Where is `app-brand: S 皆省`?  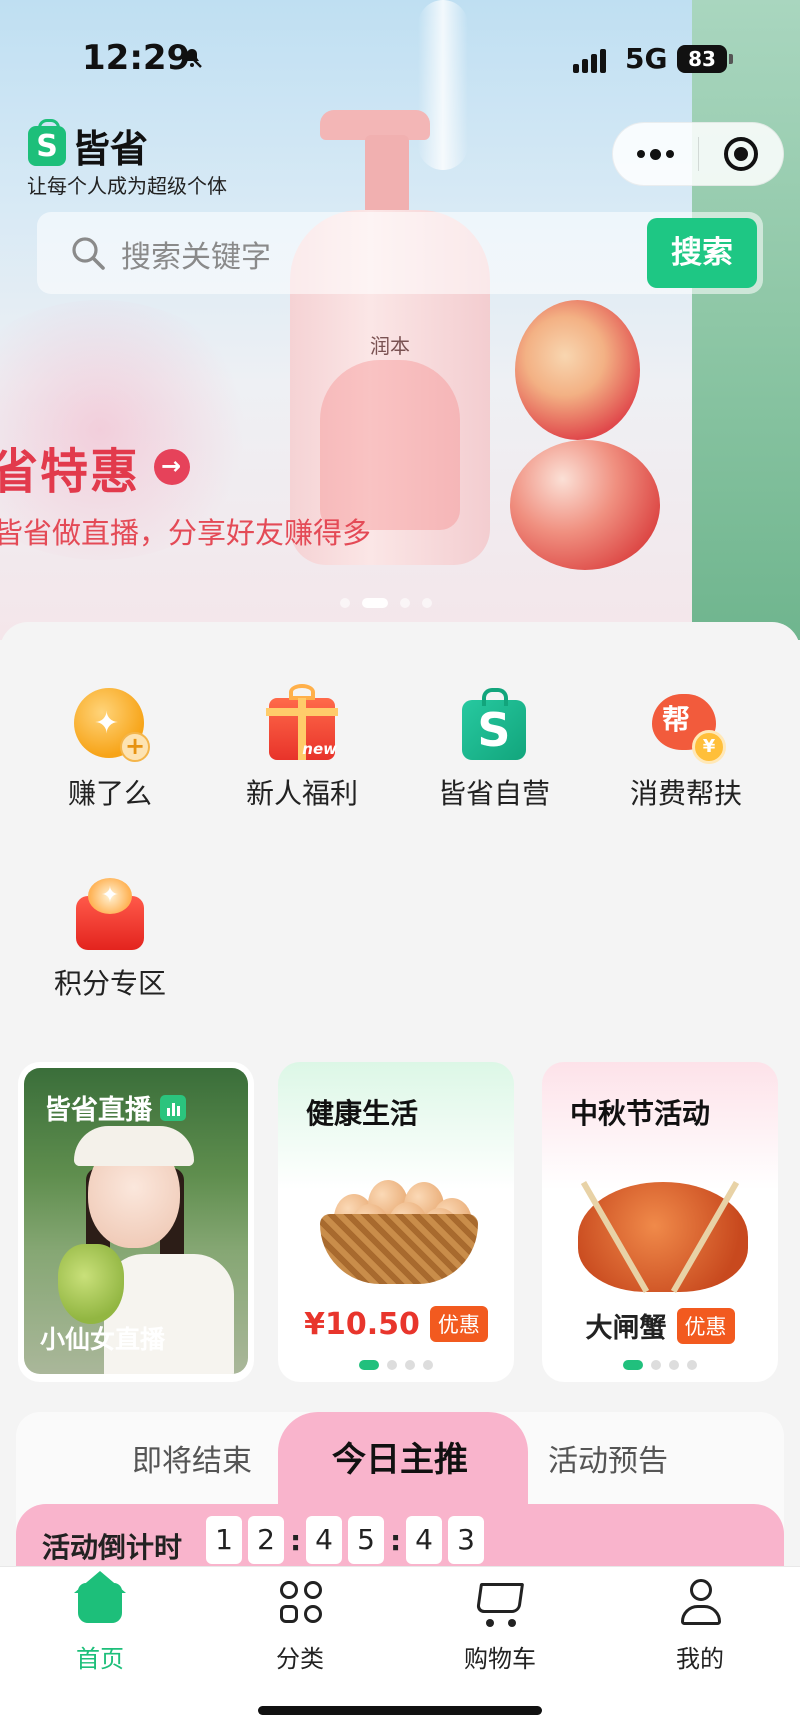
app-brand: S 皆省 is located at coordinates (88, 145).